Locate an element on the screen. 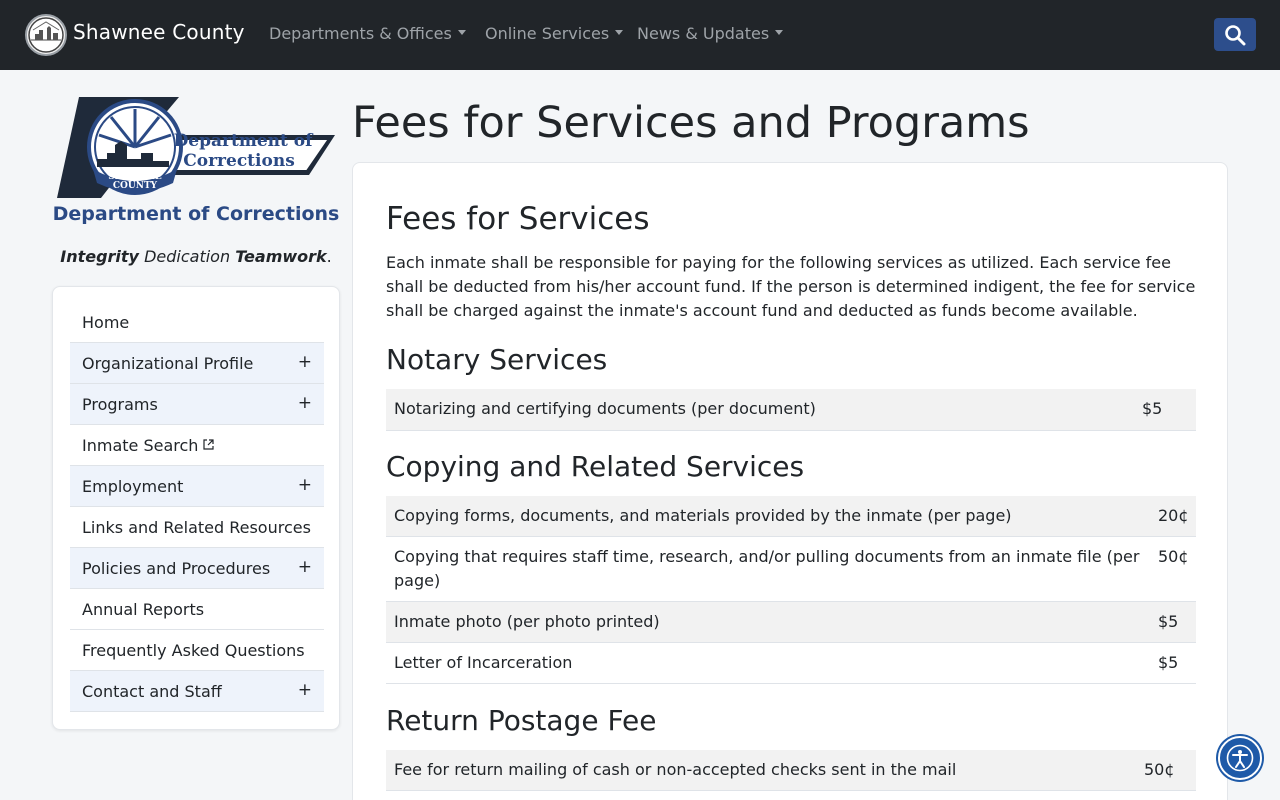 The height and width of the screenshot is (800, 1280). sidebar-item-employment: Employment + is located at coordinates (197, 486).